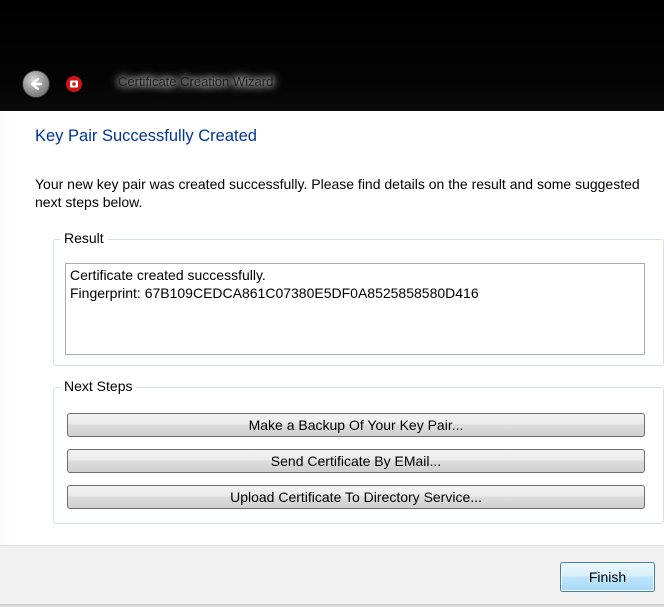  What do you see at coordinates (7, 359) in the screenshot?
I see `window-left-edge` at bounding box center [7, 359].